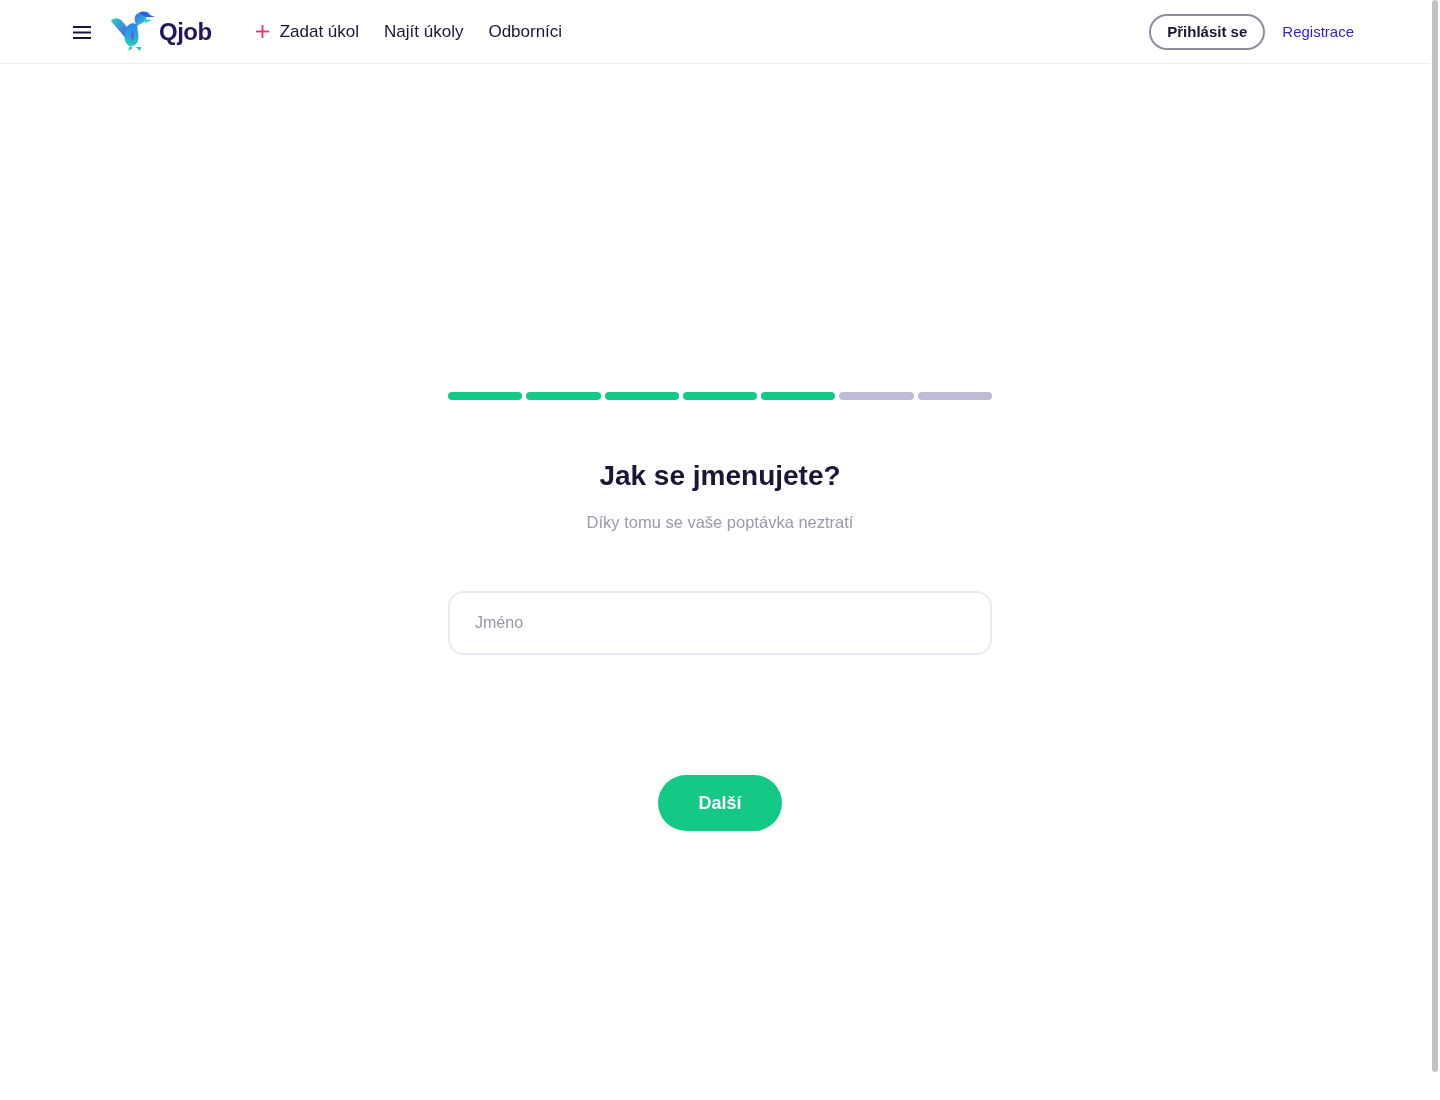 This screenshot has width=1440, height=1100. What do you see at coordinates (1207, 31) in the screenshot?
I see `login-button: Přihlásit se` at bounding box center [1207, 31].